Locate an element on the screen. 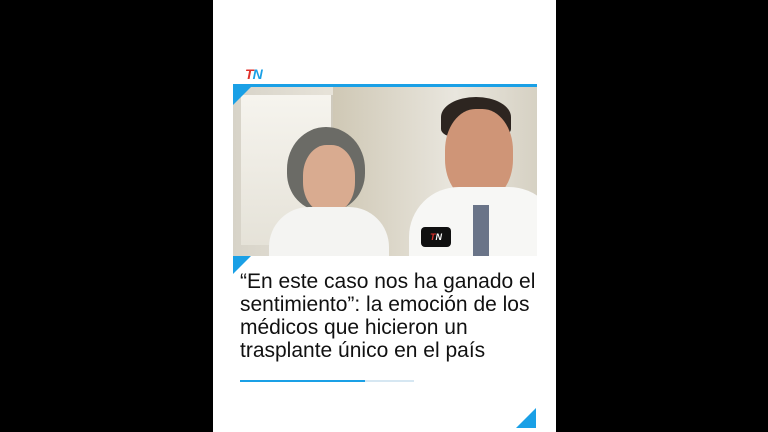  logo-letter-t: T is located at coordinates (249, 74).